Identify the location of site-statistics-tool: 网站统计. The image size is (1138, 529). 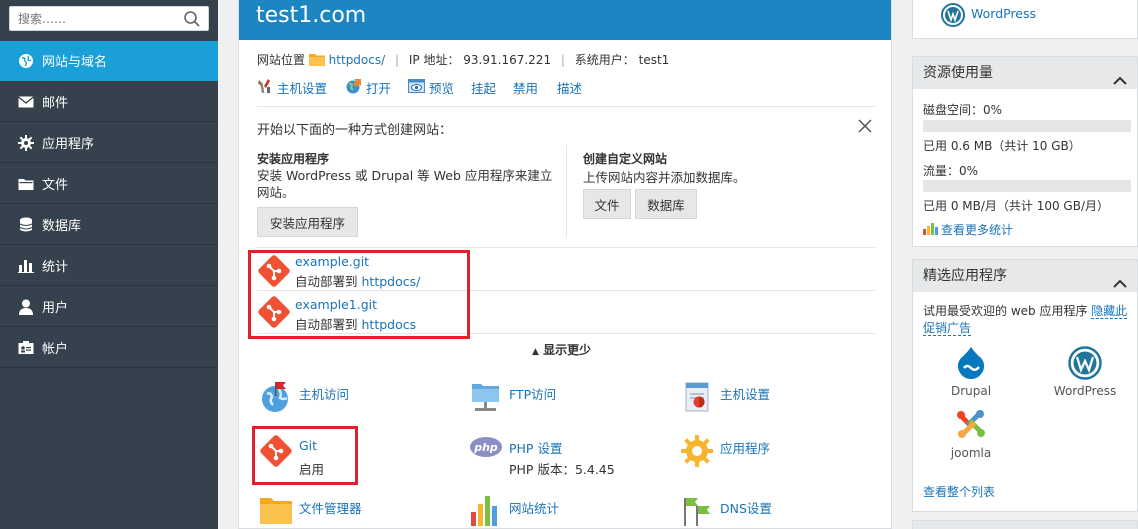
(559, 510).